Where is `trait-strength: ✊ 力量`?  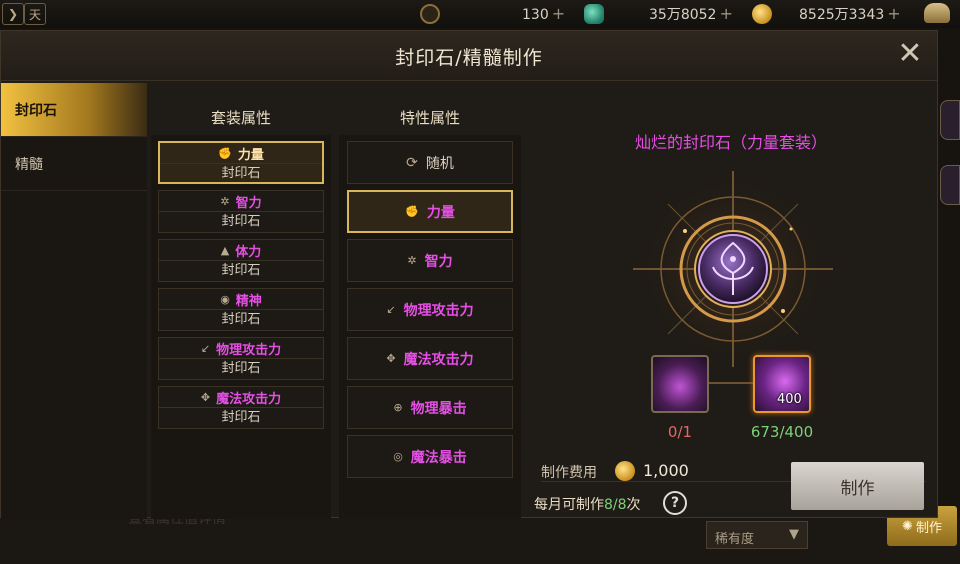
trait-strength: ✊ 力量 is located at coordinates (430, 211).